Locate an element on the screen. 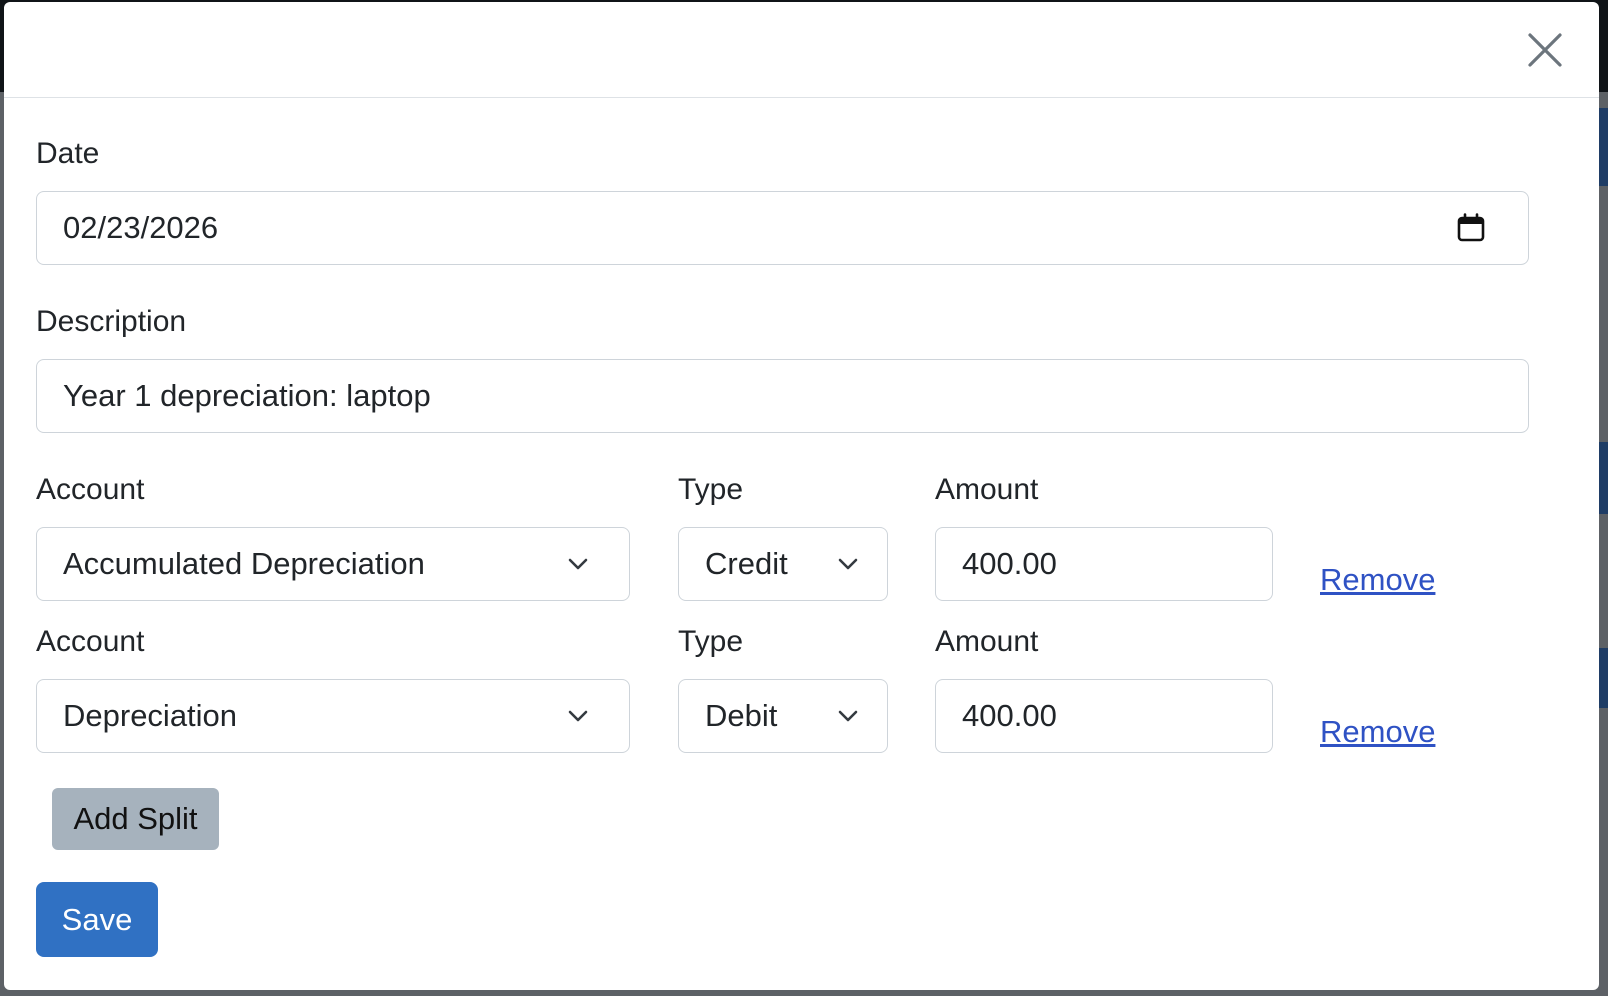 This screenshot has width=1608, height=996. close-button is located at coordinates (1545, 50).